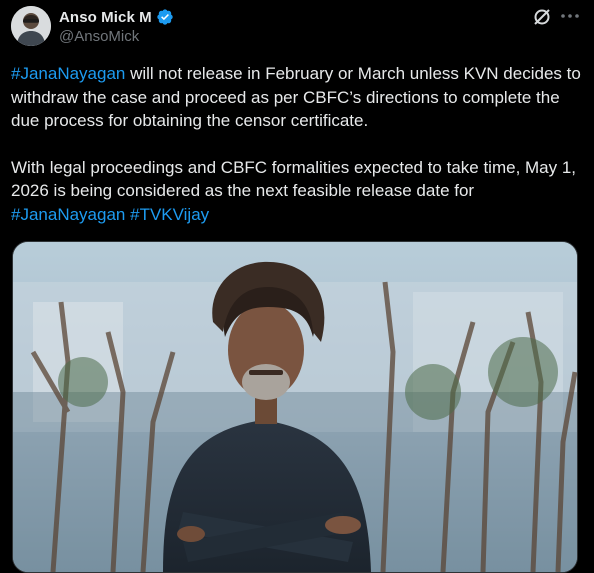  Describe the element at coordinates (31, 26) in the screenshot. I see `avatar` at that location.